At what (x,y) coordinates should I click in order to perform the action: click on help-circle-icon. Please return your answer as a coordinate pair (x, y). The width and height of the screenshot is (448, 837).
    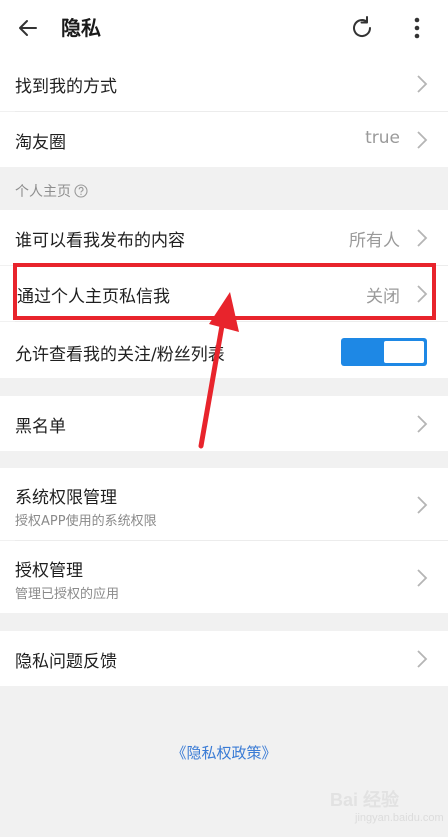
    Looking at the image, I should click on (81, 191).